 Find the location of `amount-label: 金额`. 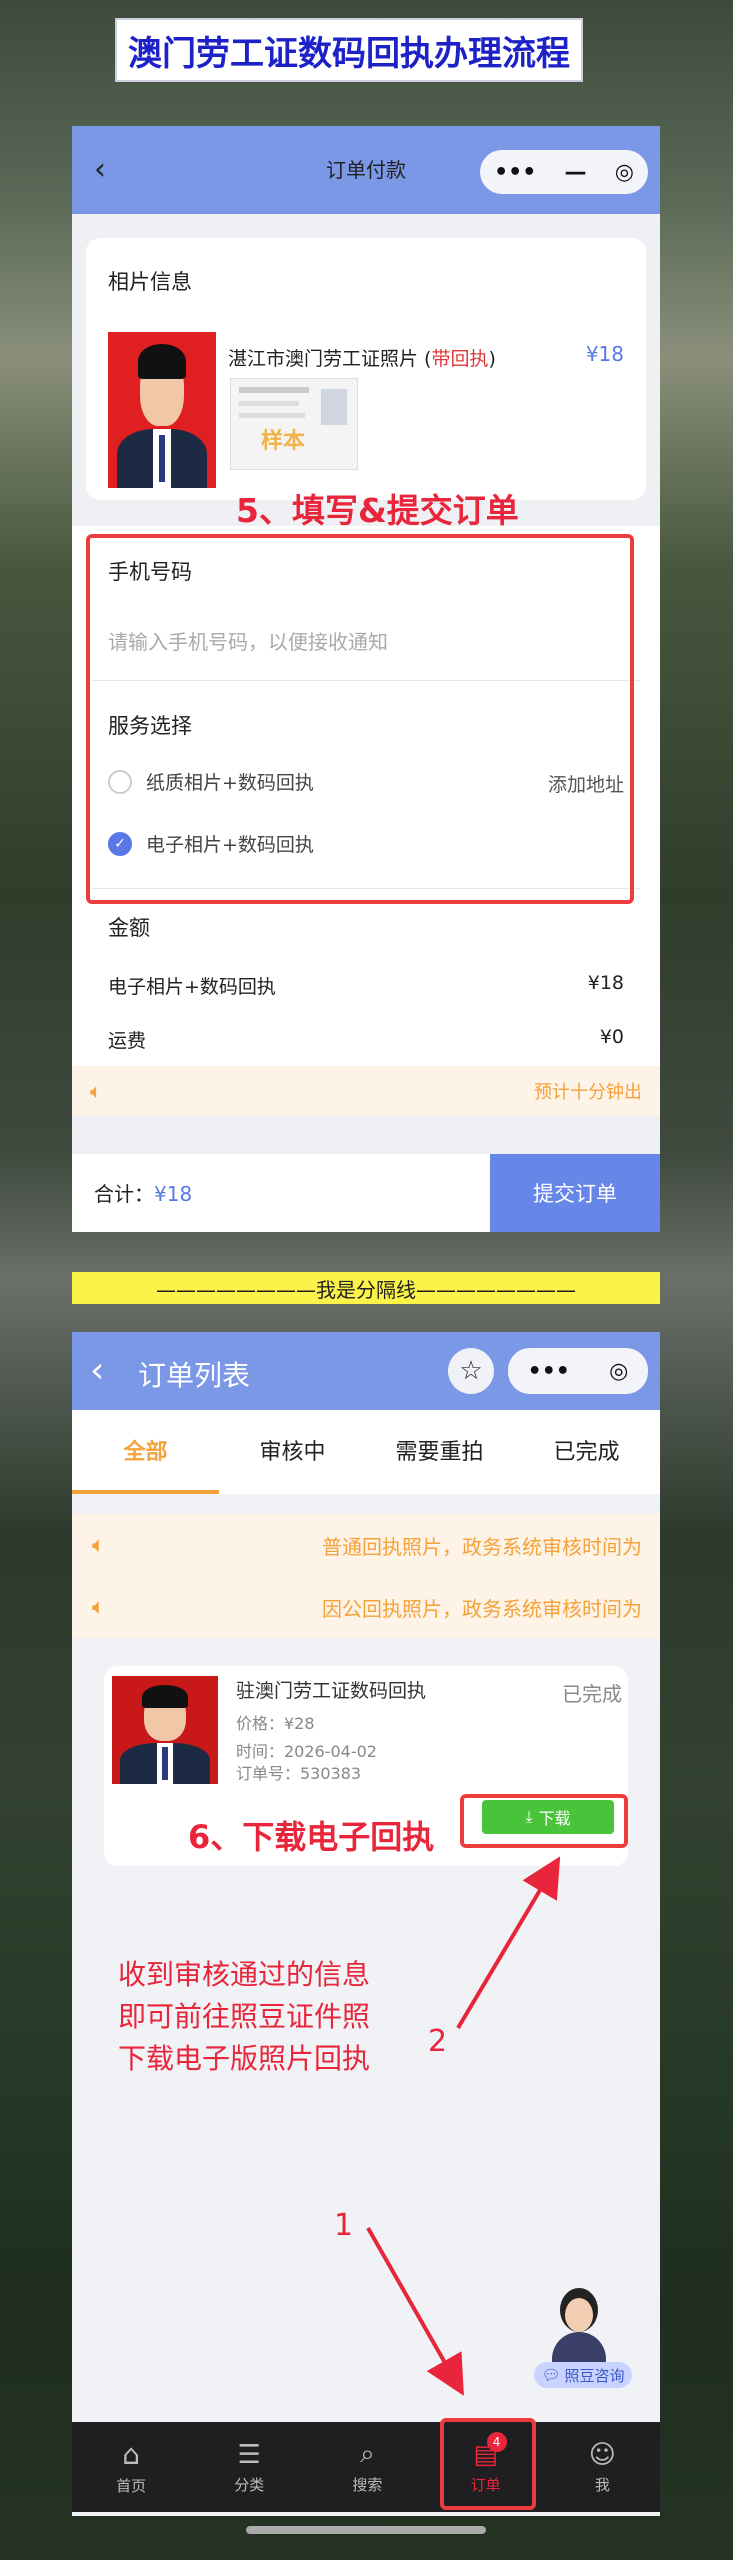

amount-label: 金额 is located at coordinates (129, 928).